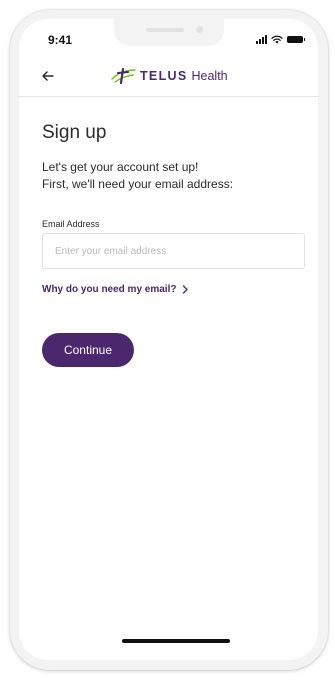 The height and width of the screenshot is (681, 335). What do you see at coordinates (165, 30) in the screenshot?
I see `speaker-grille` at bounding box center [165, 30].